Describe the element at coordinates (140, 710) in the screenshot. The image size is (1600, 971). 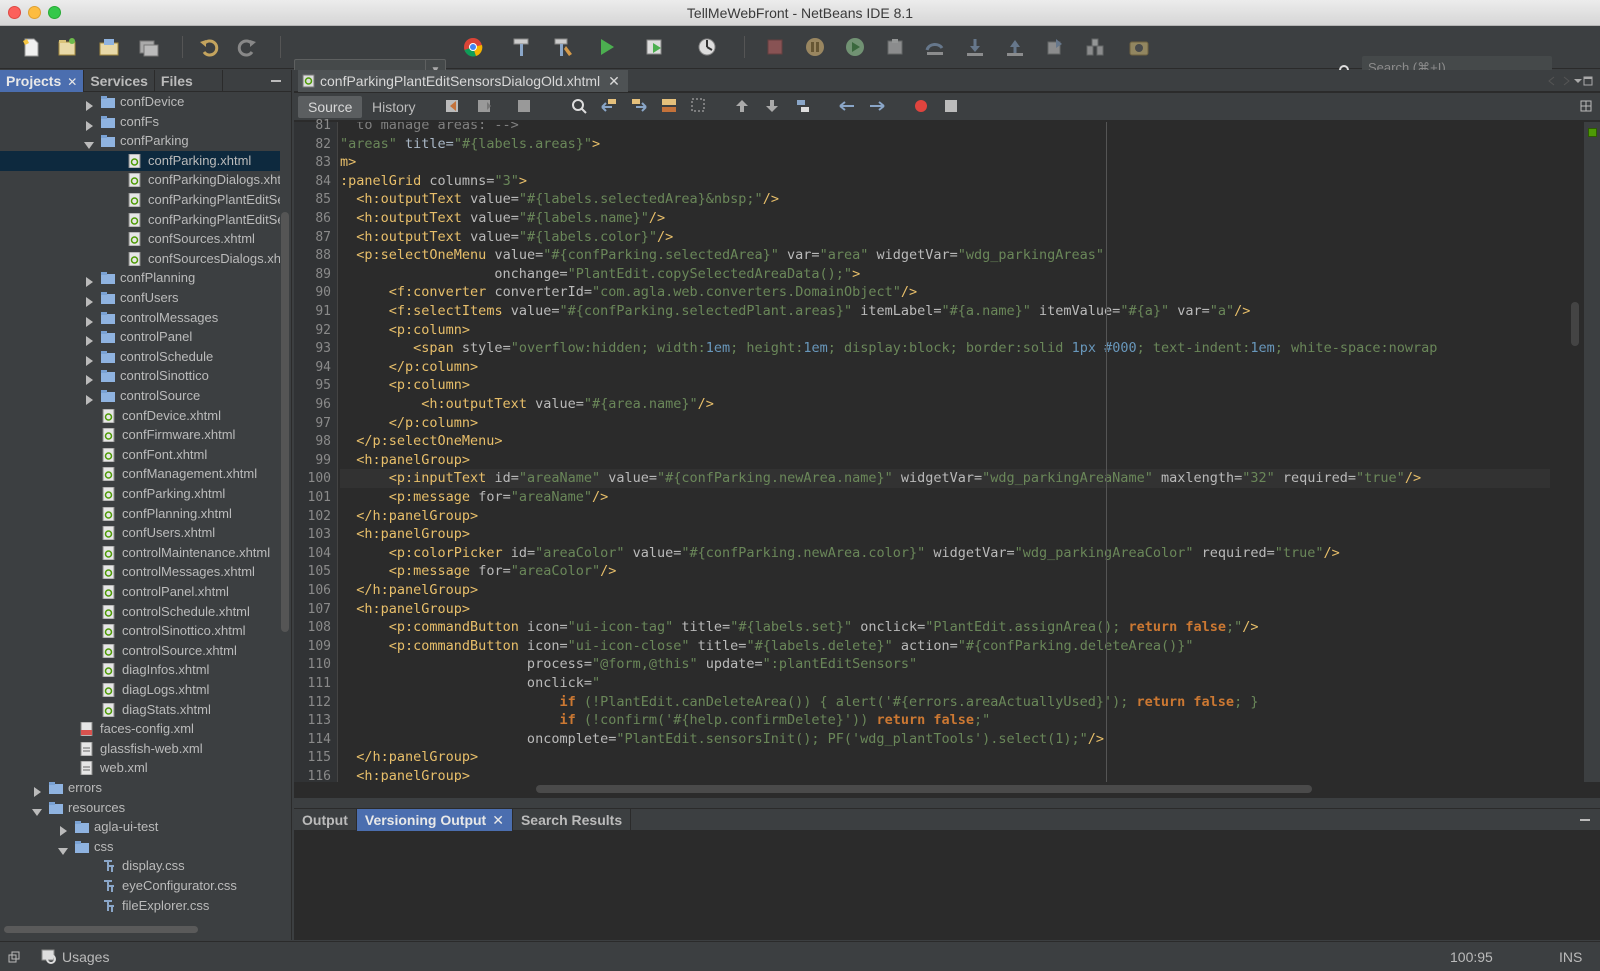
I see `tree-item: diagStats.xhtml` at that location.